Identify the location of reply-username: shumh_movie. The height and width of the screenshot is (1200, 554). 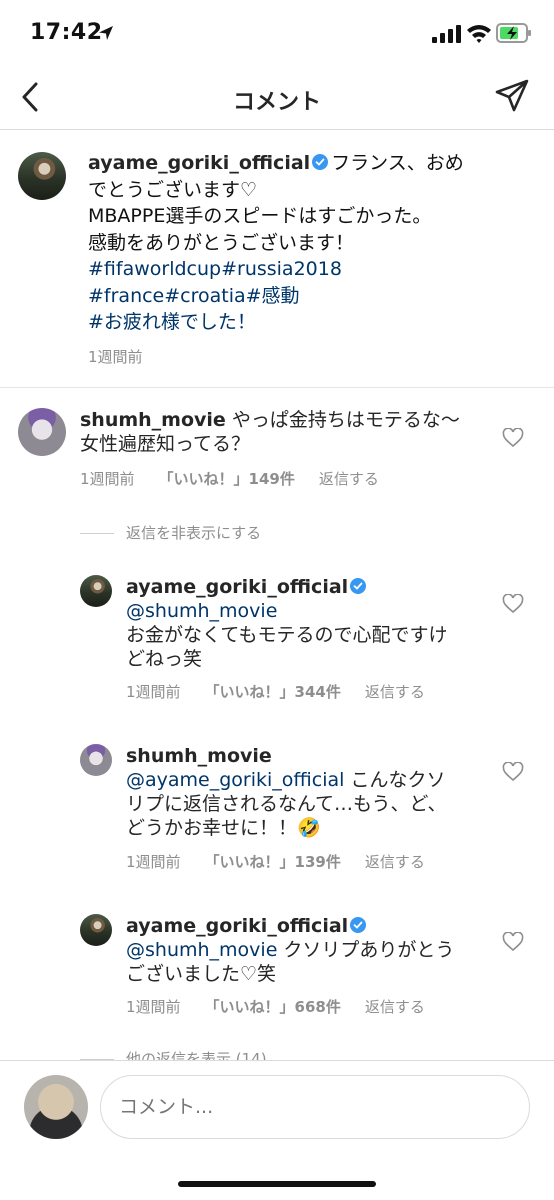
(199, 756).